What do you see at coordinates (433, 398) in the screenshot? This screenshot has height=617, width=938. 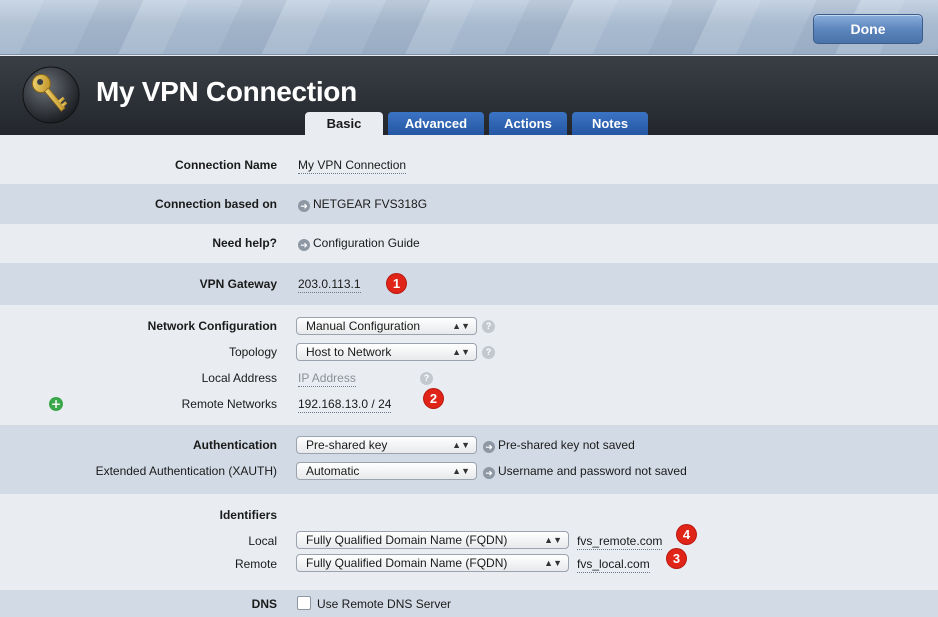 I see `callout-badge-2: 2` at bounding box center [433, 398].